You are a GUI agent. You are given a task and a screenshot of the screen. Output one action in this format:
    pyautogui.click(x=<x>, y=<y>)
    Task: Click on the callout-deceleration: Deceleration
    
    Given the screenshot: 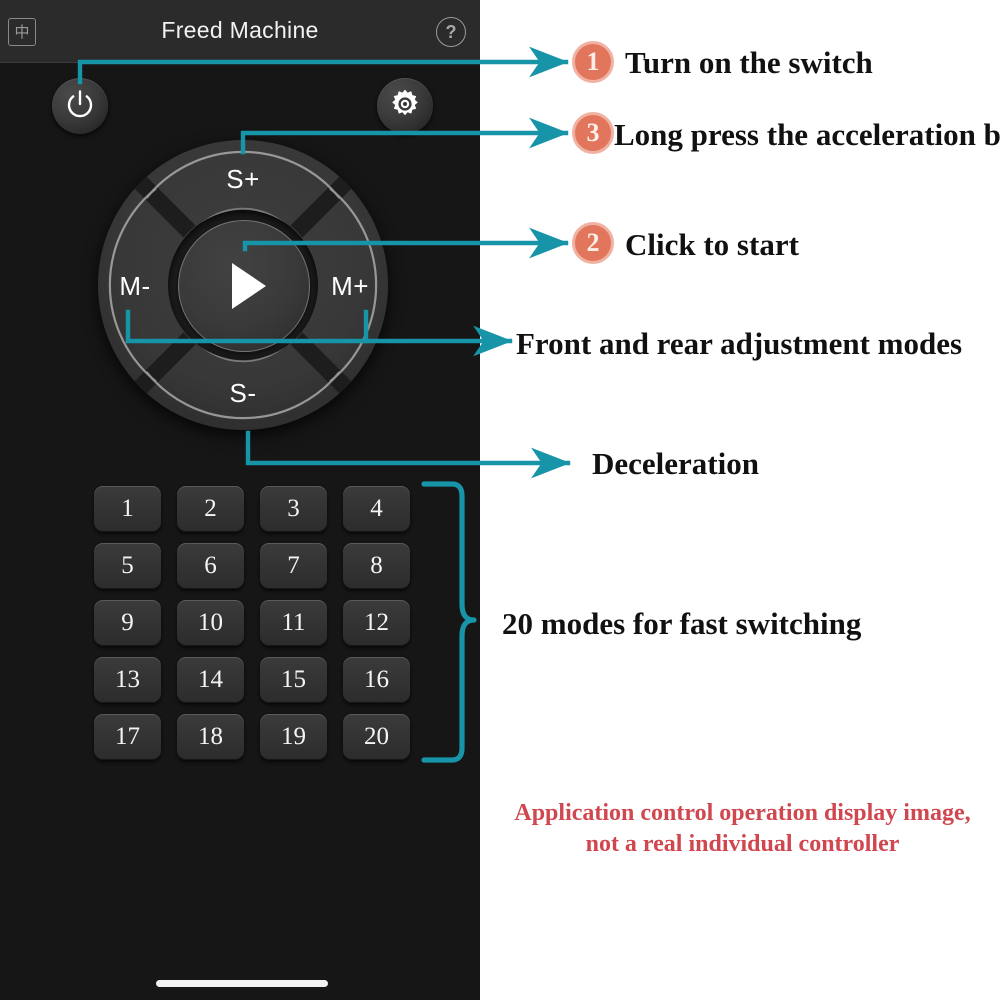 What is the action you would take?
    pyautogui.click(x=675, y=463)
    